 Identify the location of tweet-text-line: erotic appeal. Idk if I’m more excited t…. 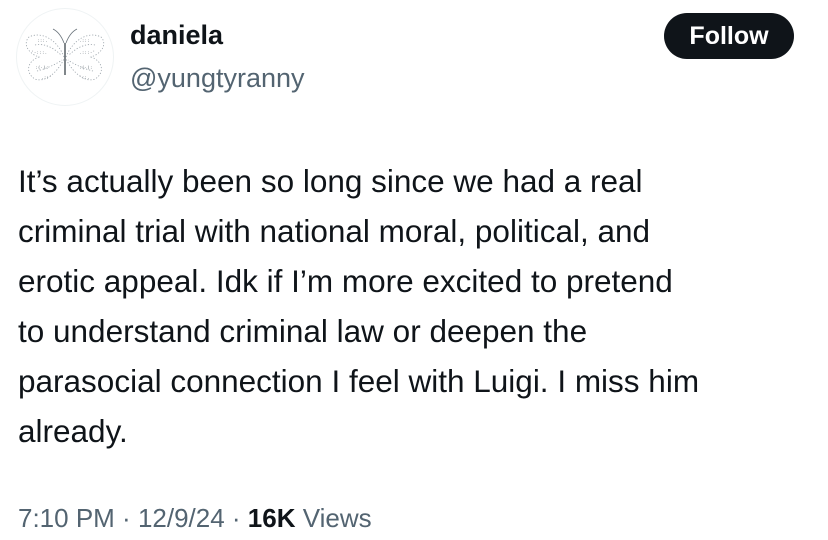
(345, 281).